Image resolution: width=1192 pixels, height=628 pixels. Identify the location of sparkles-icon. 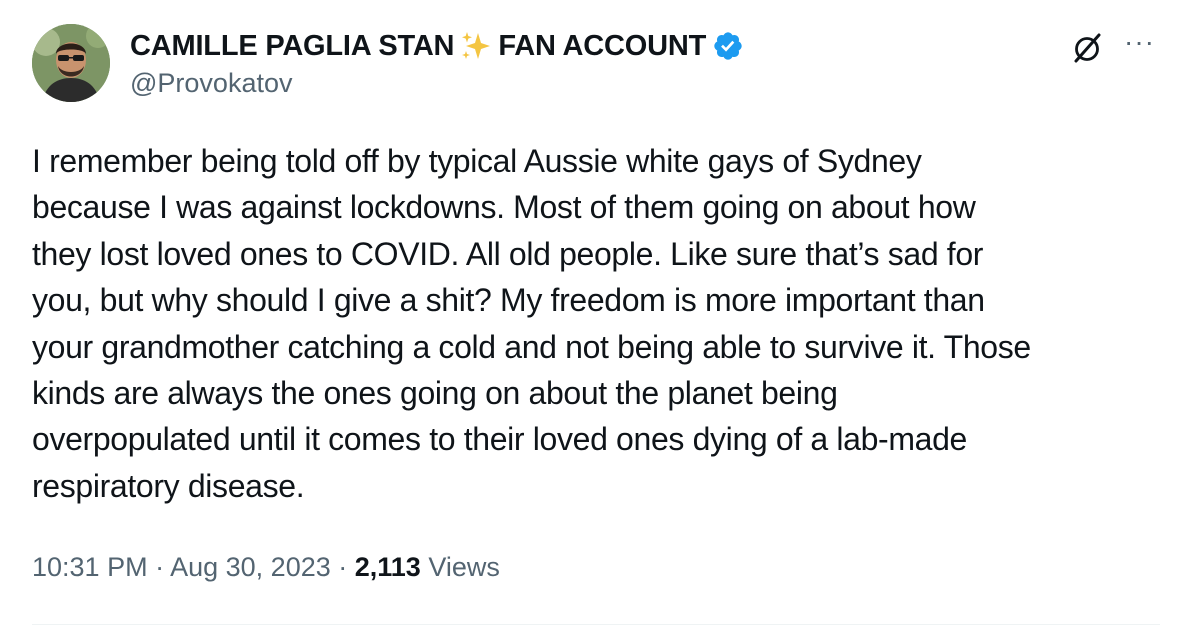
(476, 46).